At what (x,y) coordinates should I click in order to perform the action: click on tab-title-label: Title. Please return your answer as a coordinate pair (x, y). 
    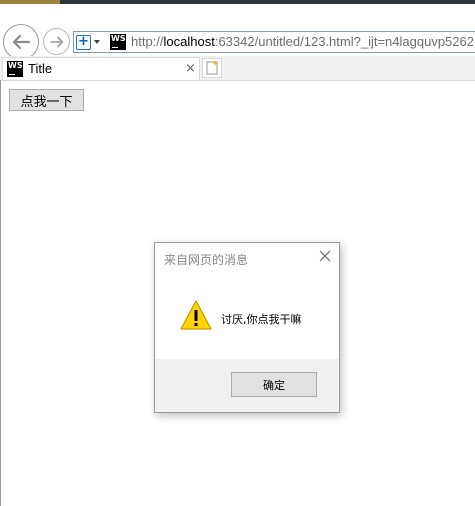
    Looking at the image, I should click on (40, 68).